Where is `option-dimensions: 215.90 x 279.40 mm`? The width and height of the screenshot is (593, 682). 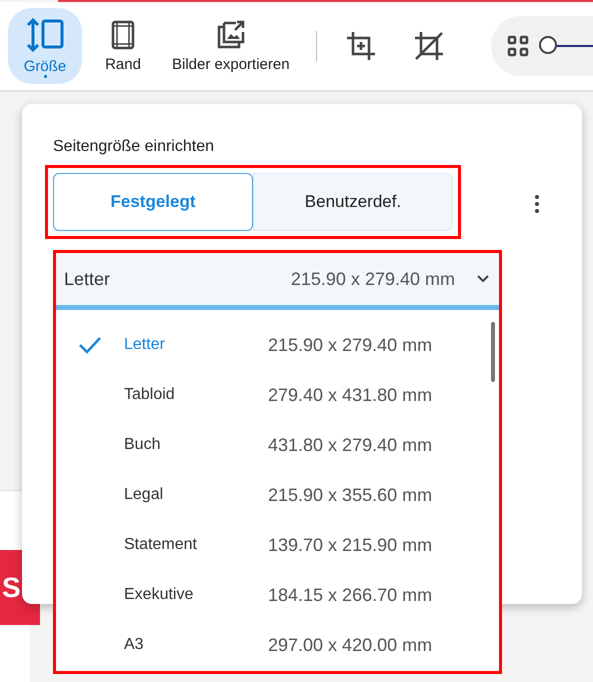
option-dimensions: 215.90 x 279.40 mm is located at coordinates (350, 345).